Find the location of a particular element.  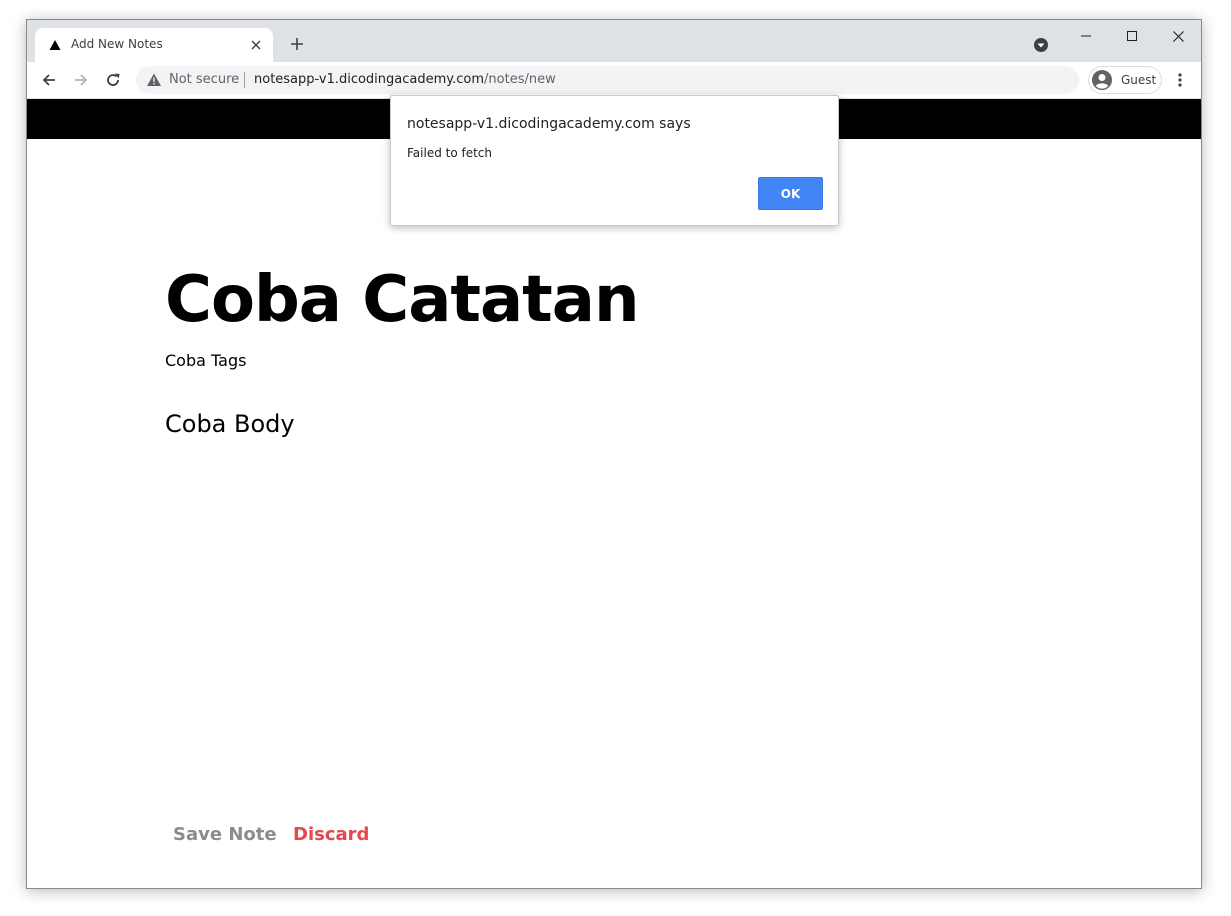

save-note-button: Save Note is located at coordinates (225, 834).